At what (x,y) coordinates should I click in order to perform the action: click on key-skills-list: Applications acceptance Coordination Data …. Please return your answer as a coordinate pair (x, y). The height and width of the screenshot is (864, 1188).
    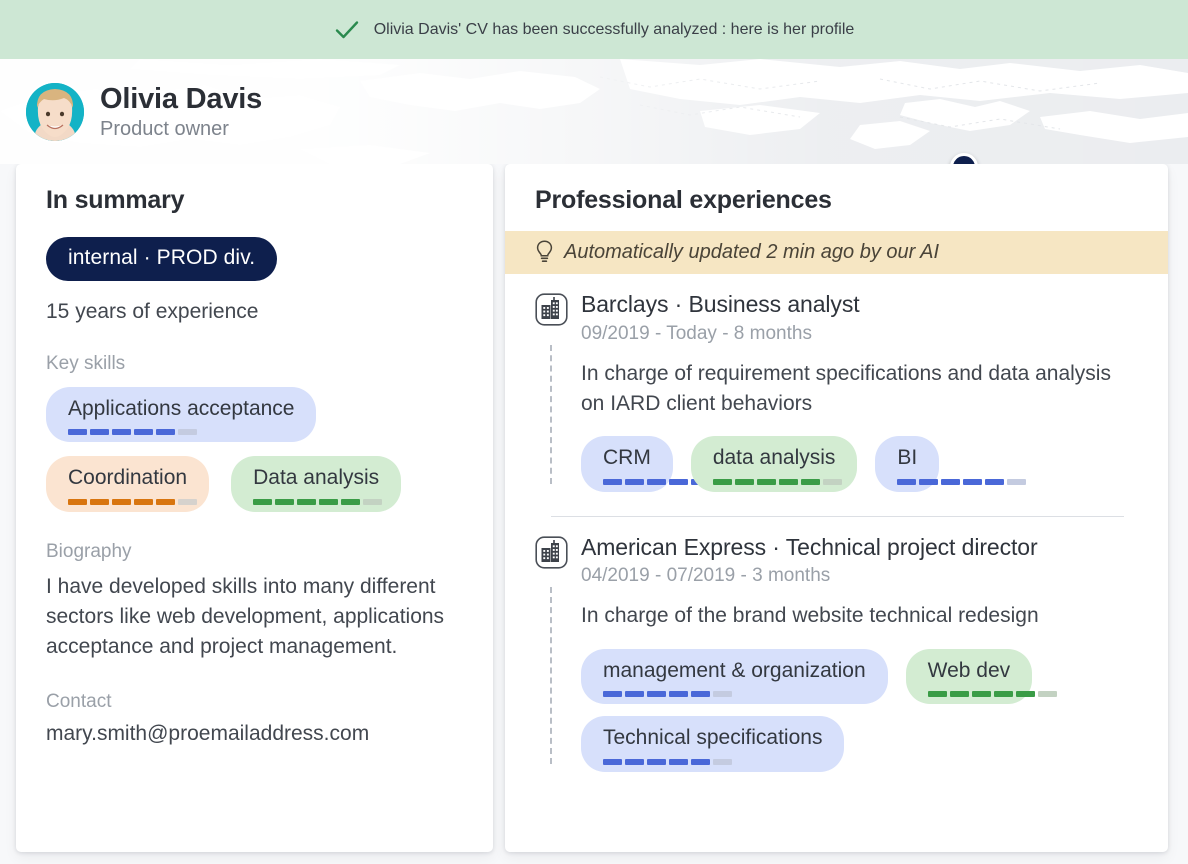
    Looking at the image, I should click on (255, 449).